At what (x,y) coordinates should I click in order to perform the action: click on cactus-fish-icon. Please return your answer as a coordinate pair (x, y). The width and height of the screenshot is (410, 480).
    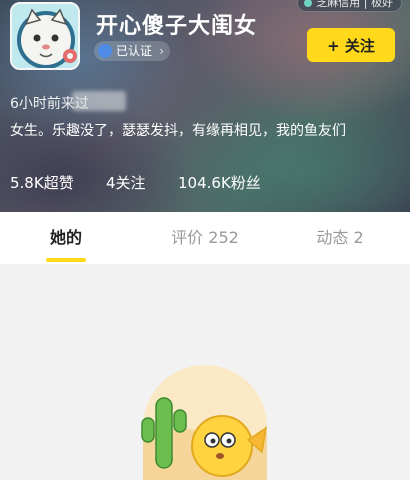
    Looking at the image, I should click on (204, 422).